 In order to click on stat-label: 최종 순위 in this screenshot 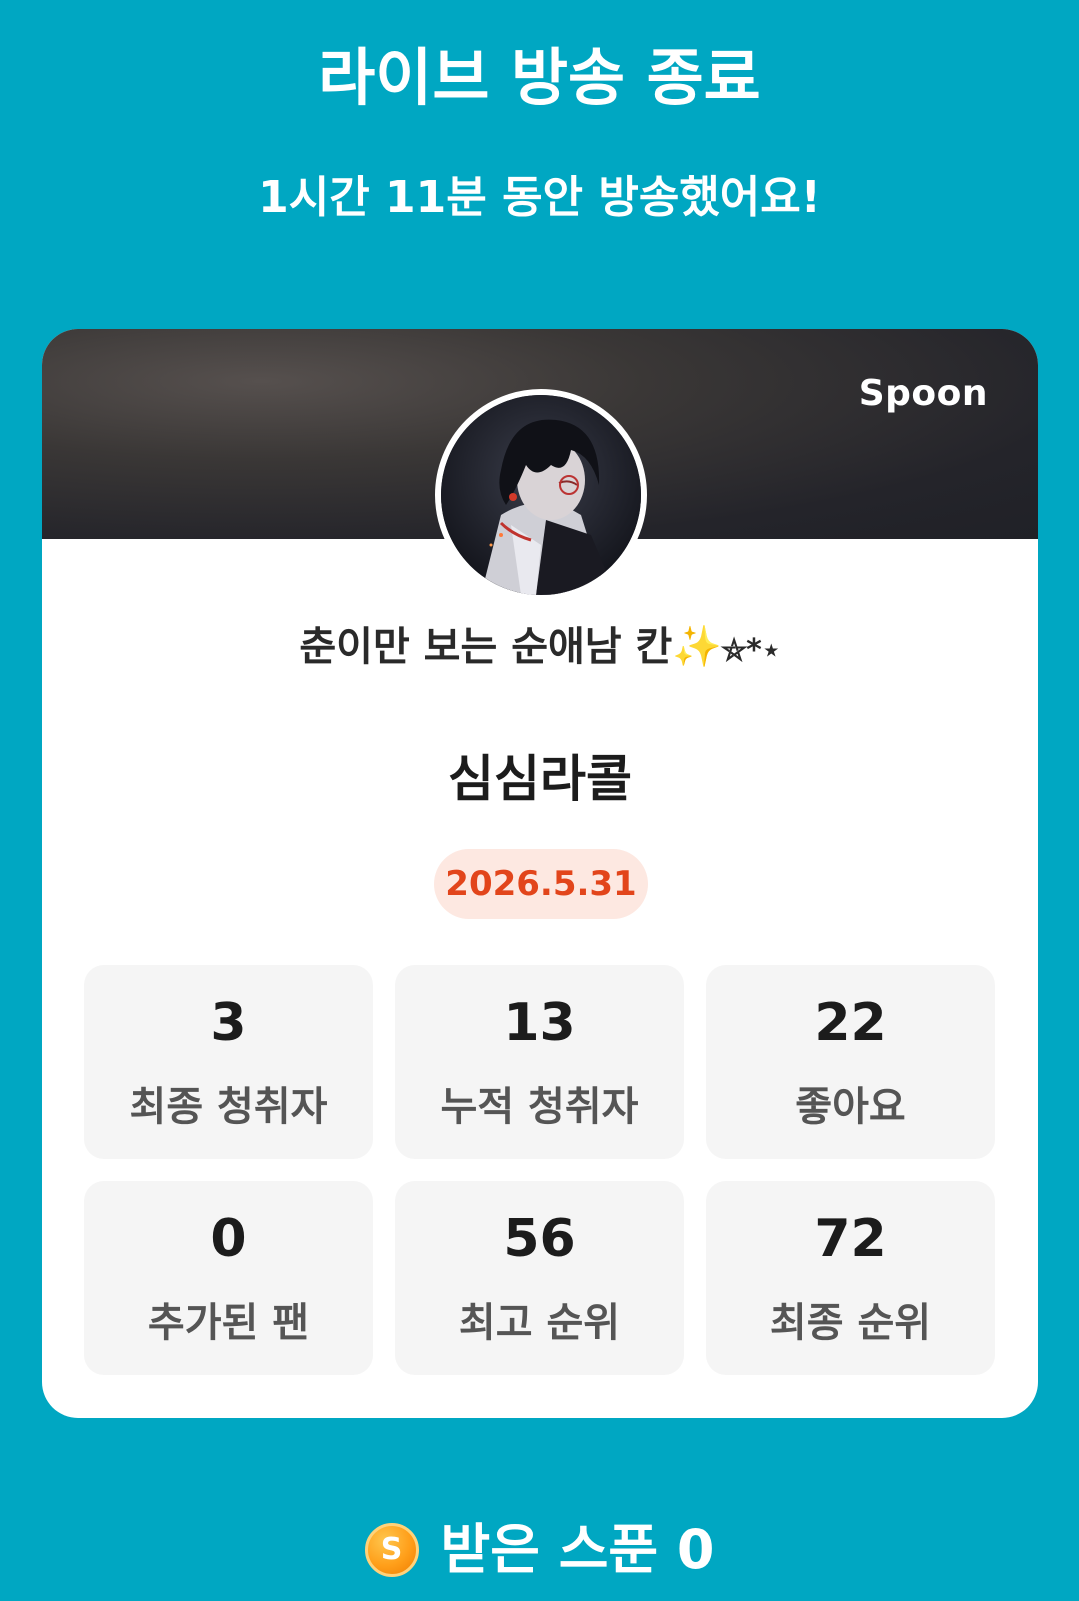, I will do `click(850, 1323)`.